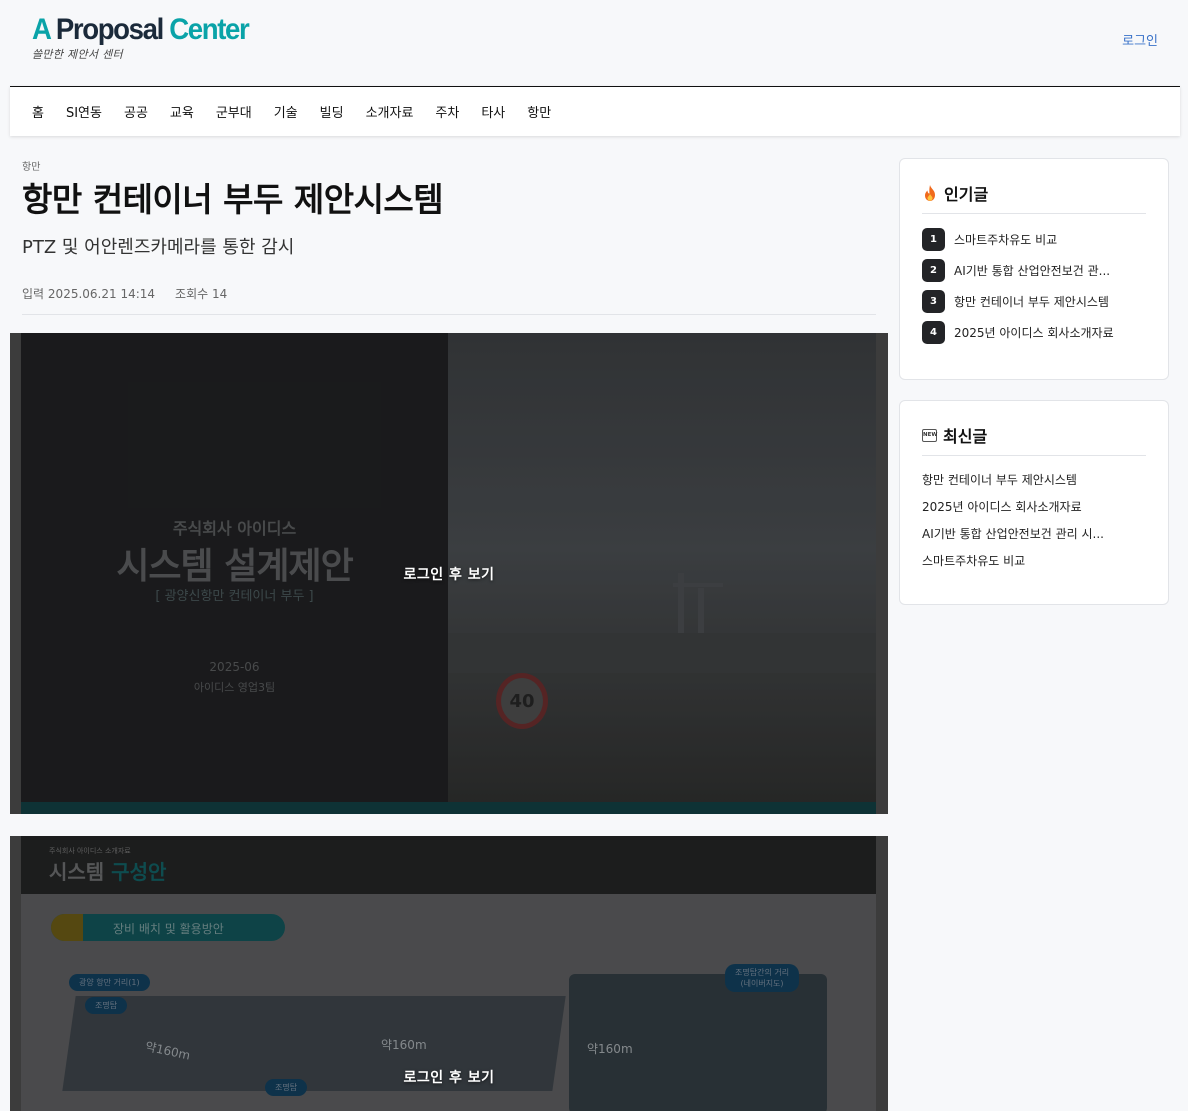 This screenshot has width=1188, height=1111. What do you see at coordinates (930, 193) in the screenshot?
I see `fire-icon` at bounding box center [930, 193].